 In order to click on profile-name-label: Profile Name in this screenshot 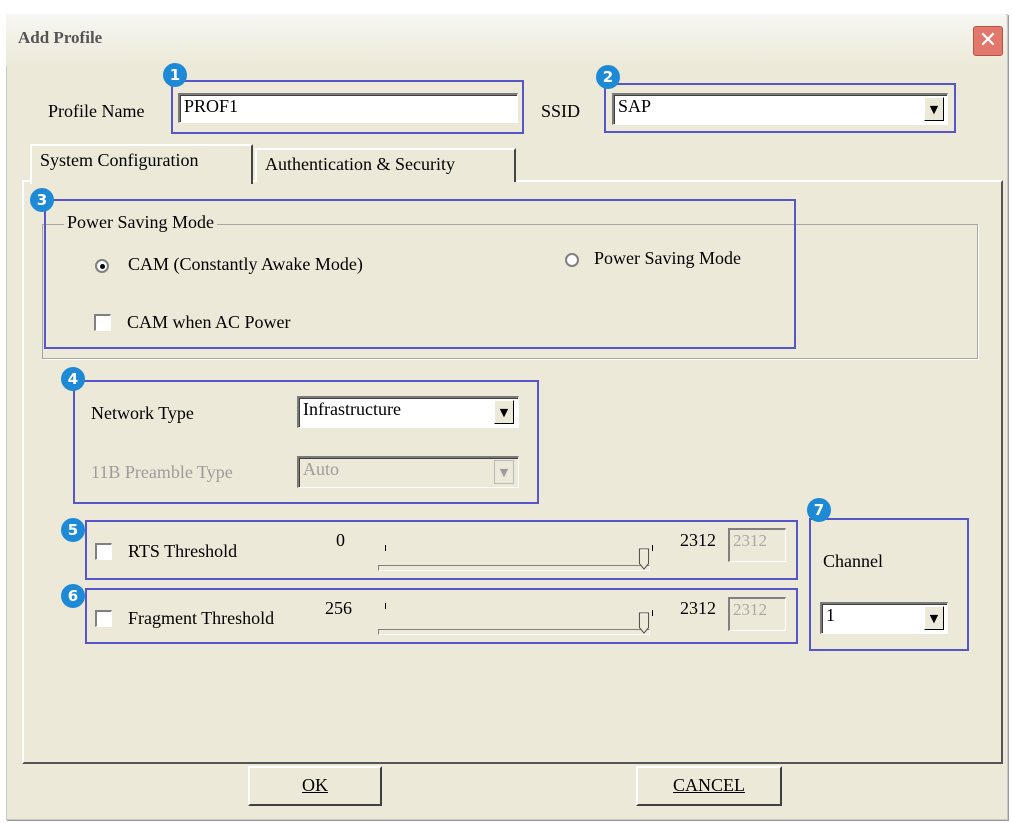, I will do `click(96, 111)`.